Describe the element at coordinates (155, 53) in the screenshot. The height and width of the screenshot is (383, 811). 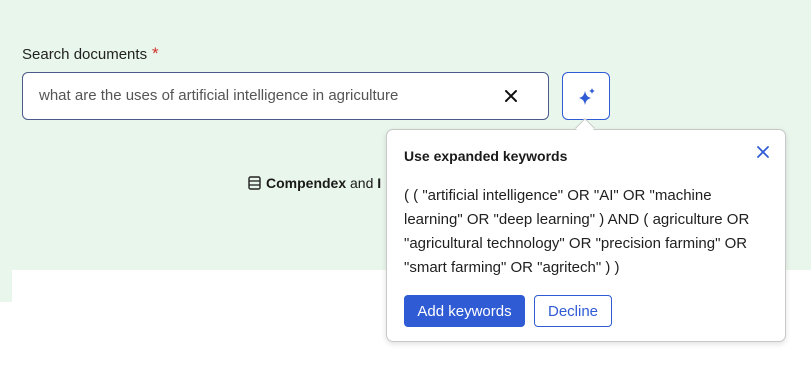
I see `required-marker: *` at that location.